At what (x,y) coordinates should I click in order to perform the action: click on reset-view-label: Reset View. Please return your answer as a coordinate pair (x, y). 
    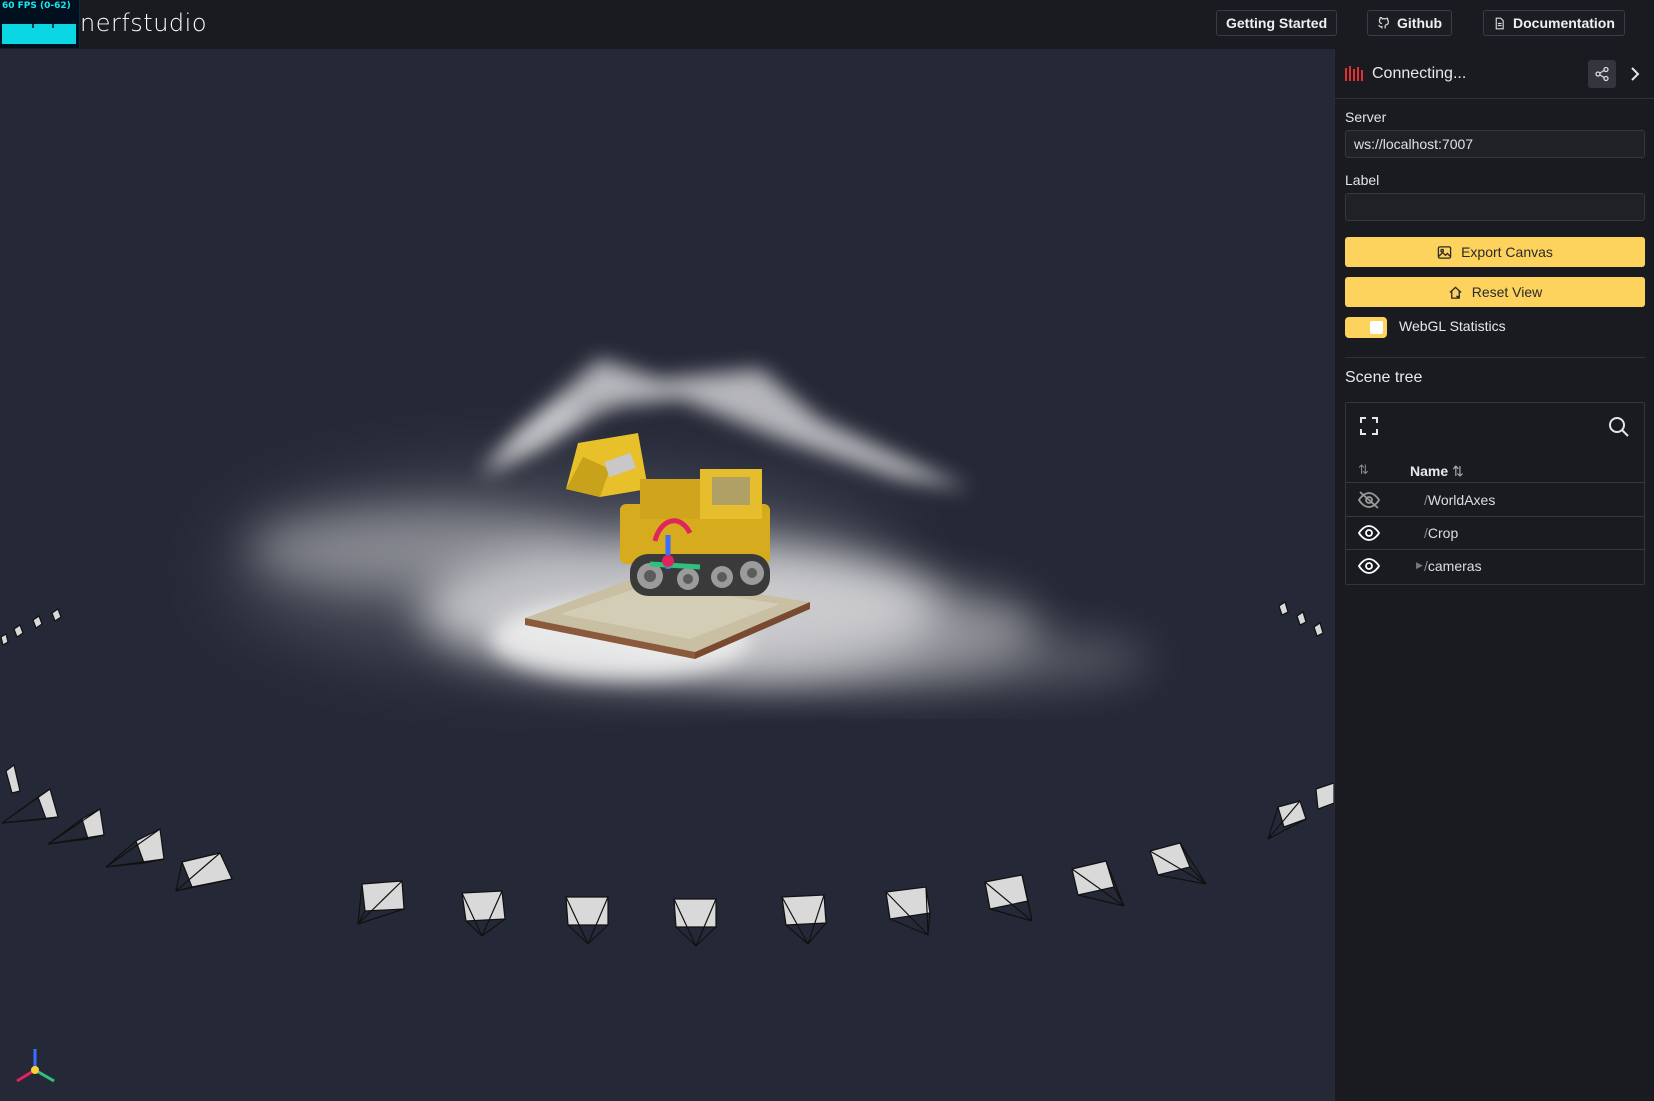
    Looking at the image, I should click on (1507, 292).